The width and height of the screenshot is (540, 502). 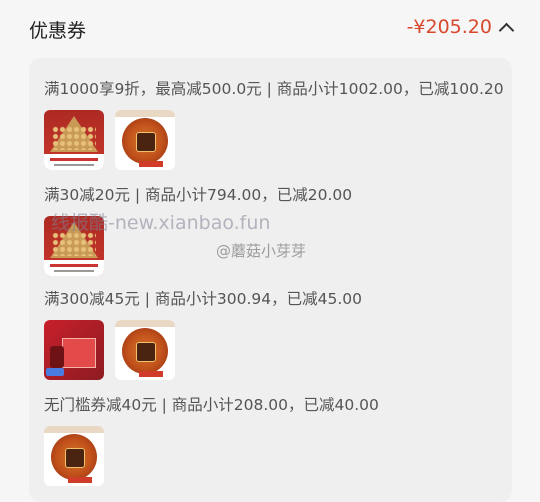 What do you see at coordinates (261, 251) in the screenshot?
I see `weibo-watermark: @蘑菇小芽芽` at bounding box center [261, 251].